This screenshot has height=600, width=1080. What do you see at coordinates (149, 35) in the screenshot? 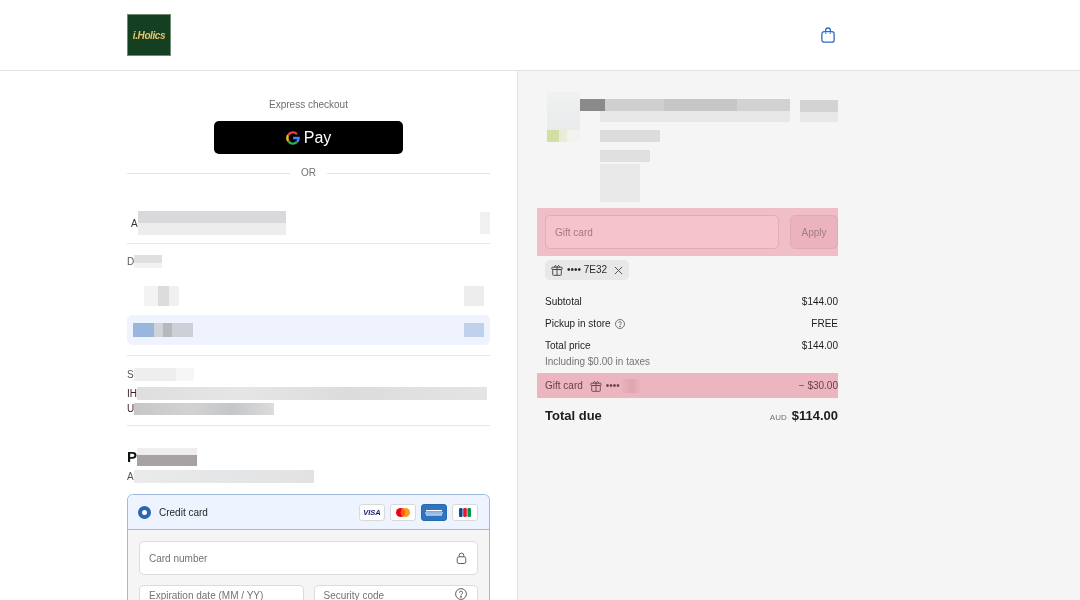
I see `store-logo: i.Holics` at bounding box center [149, 35].